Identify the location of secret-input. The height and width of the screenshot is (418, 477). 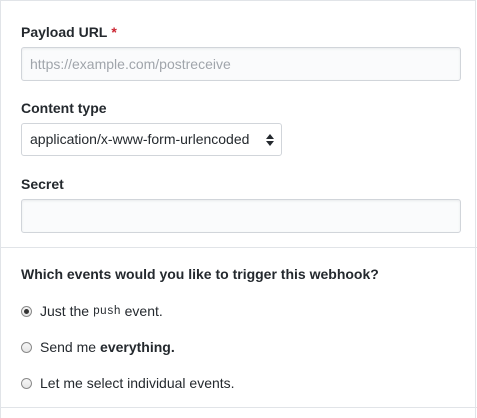
(241, 216).